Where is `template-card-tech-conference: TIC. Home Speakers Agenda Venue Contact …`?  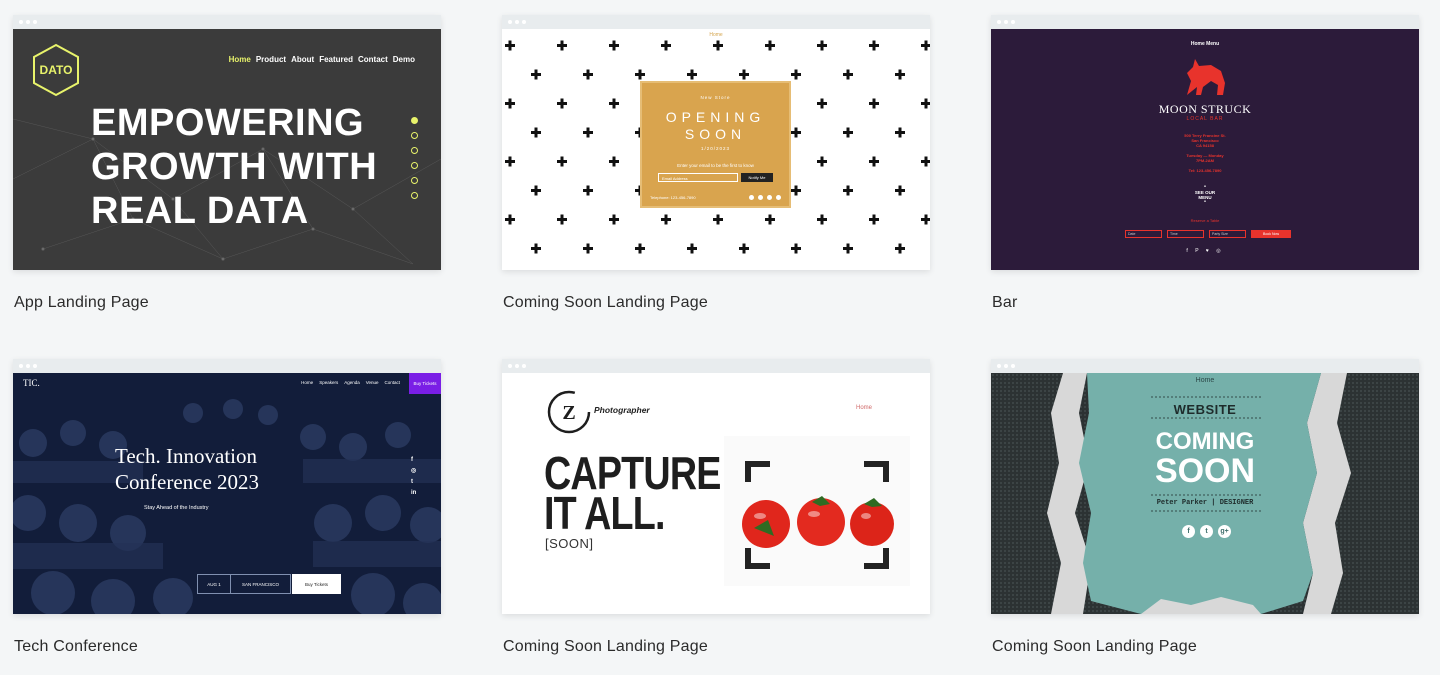
template-card-tech-conference: TIC. Home Speakers Agenda Venue Contact … is located at coordinates (227, 507).